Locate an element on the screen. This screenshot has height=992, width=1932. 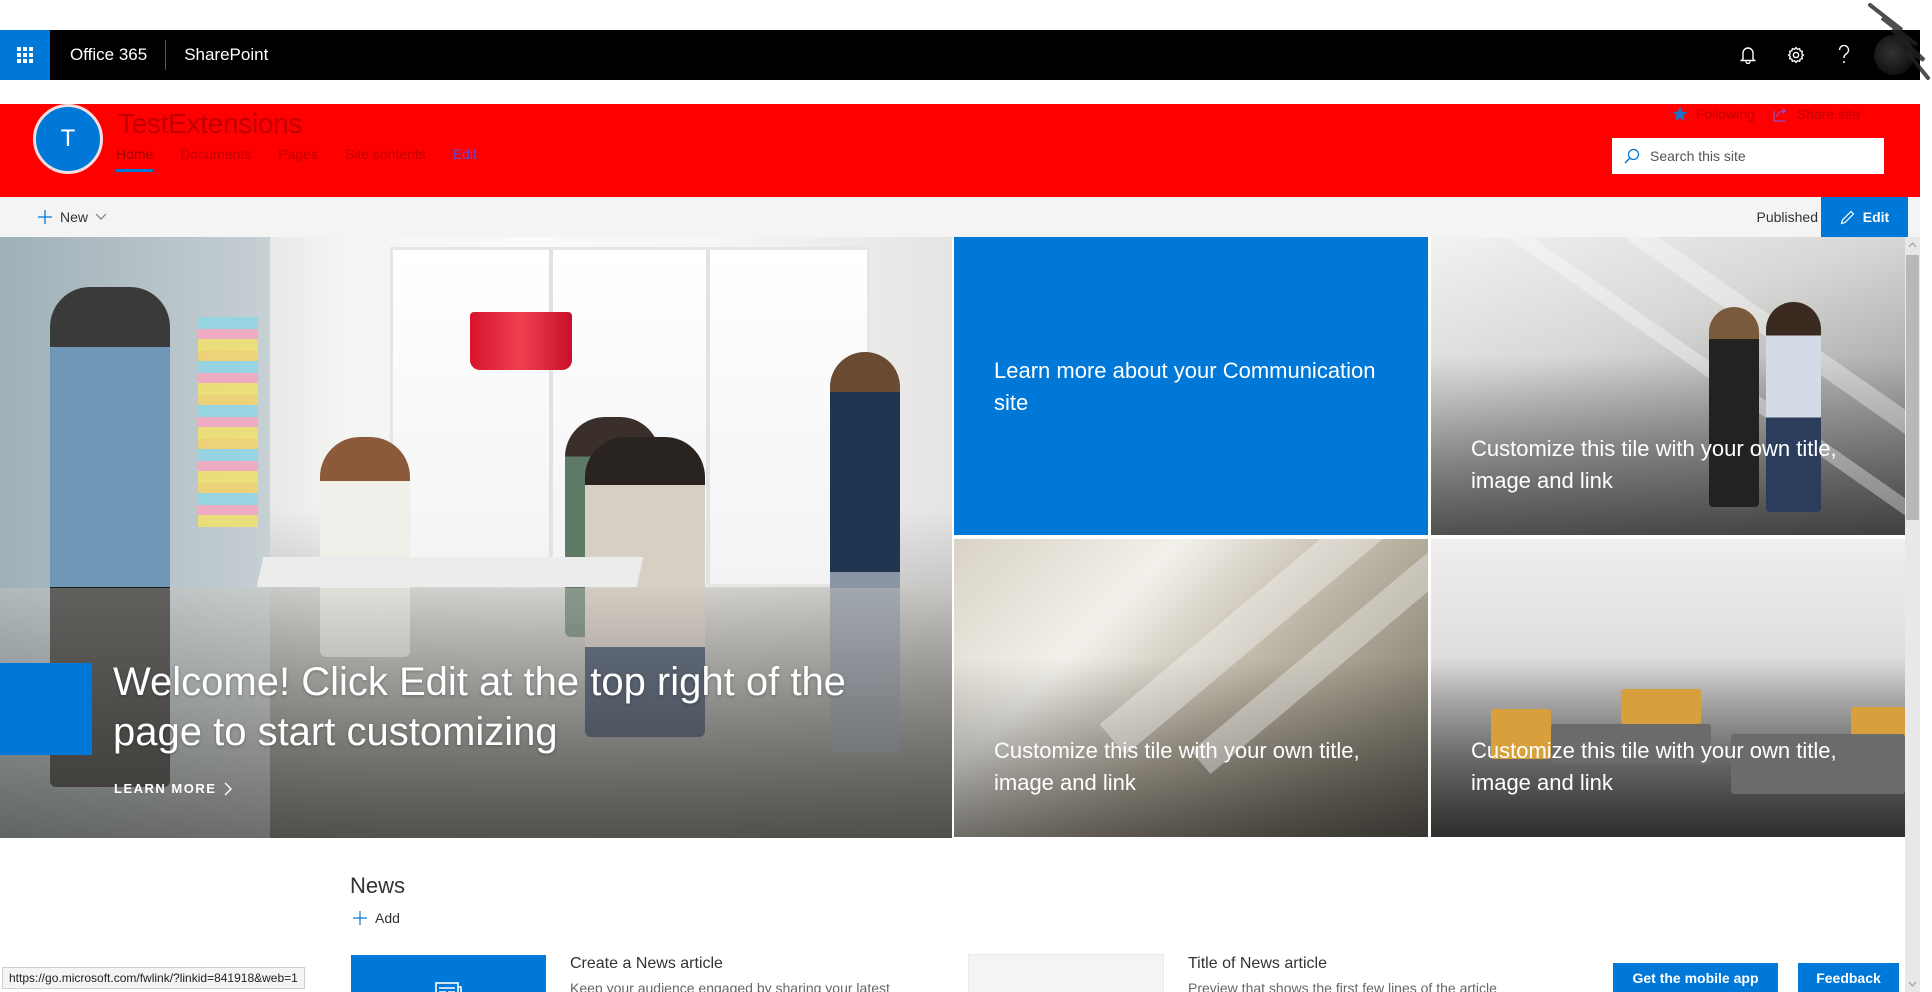
app-launcher-button is located at coordinates (25, 55).